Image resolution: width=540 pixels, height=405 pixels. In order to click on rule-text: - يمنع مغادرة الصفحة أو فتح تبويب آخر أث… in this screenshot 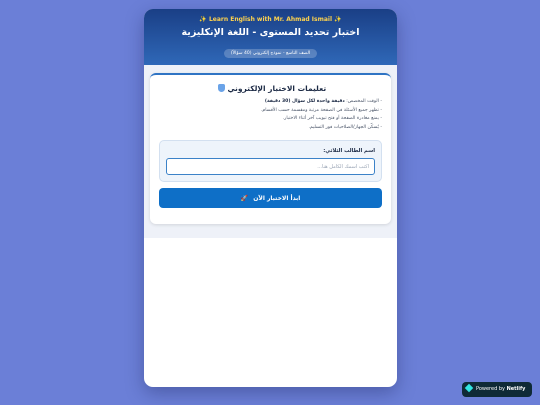, I will do `click(332, 118)`.